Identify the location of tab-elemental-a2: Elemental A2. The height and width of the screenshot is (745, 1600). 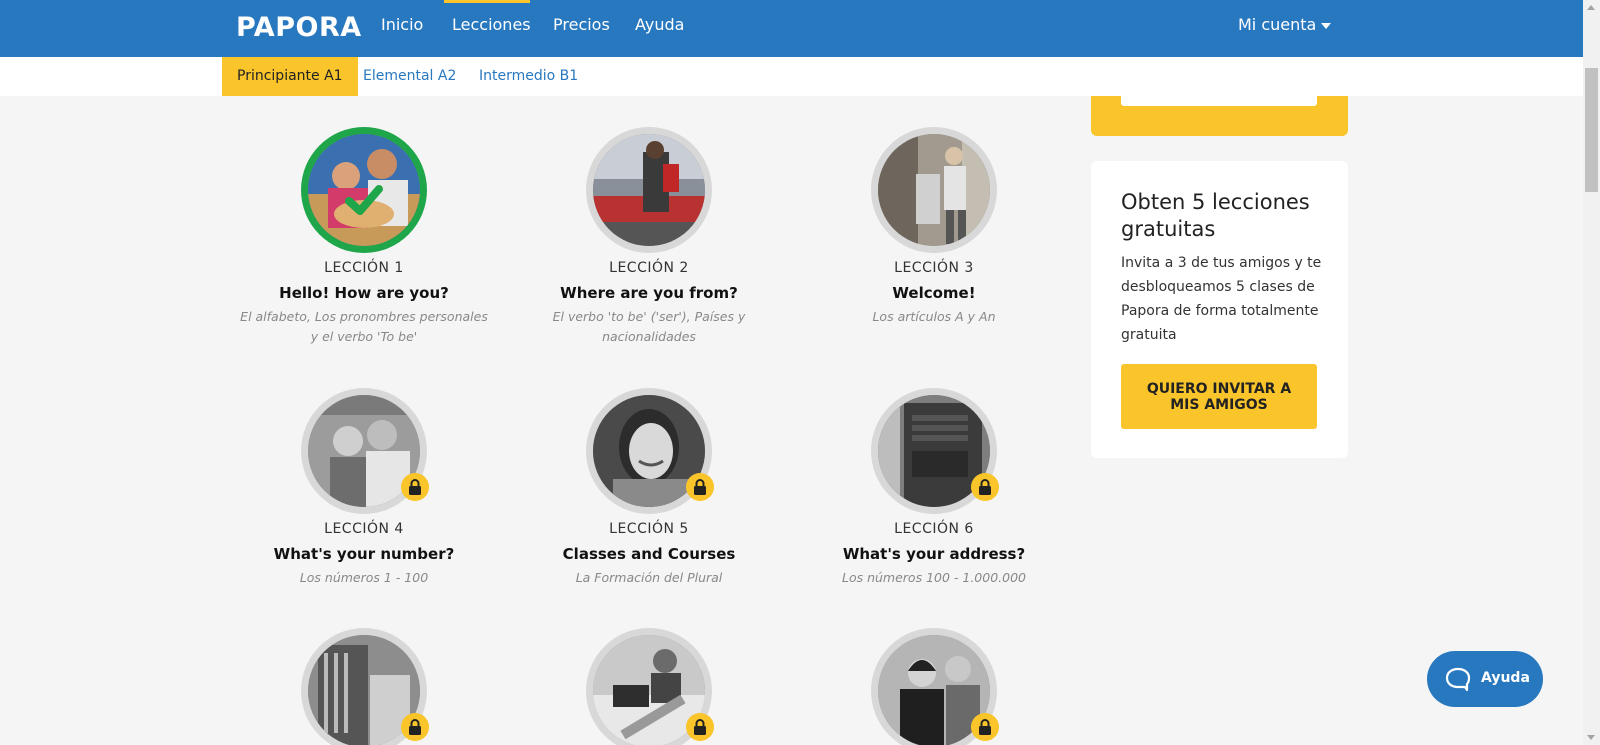
(409, 76).